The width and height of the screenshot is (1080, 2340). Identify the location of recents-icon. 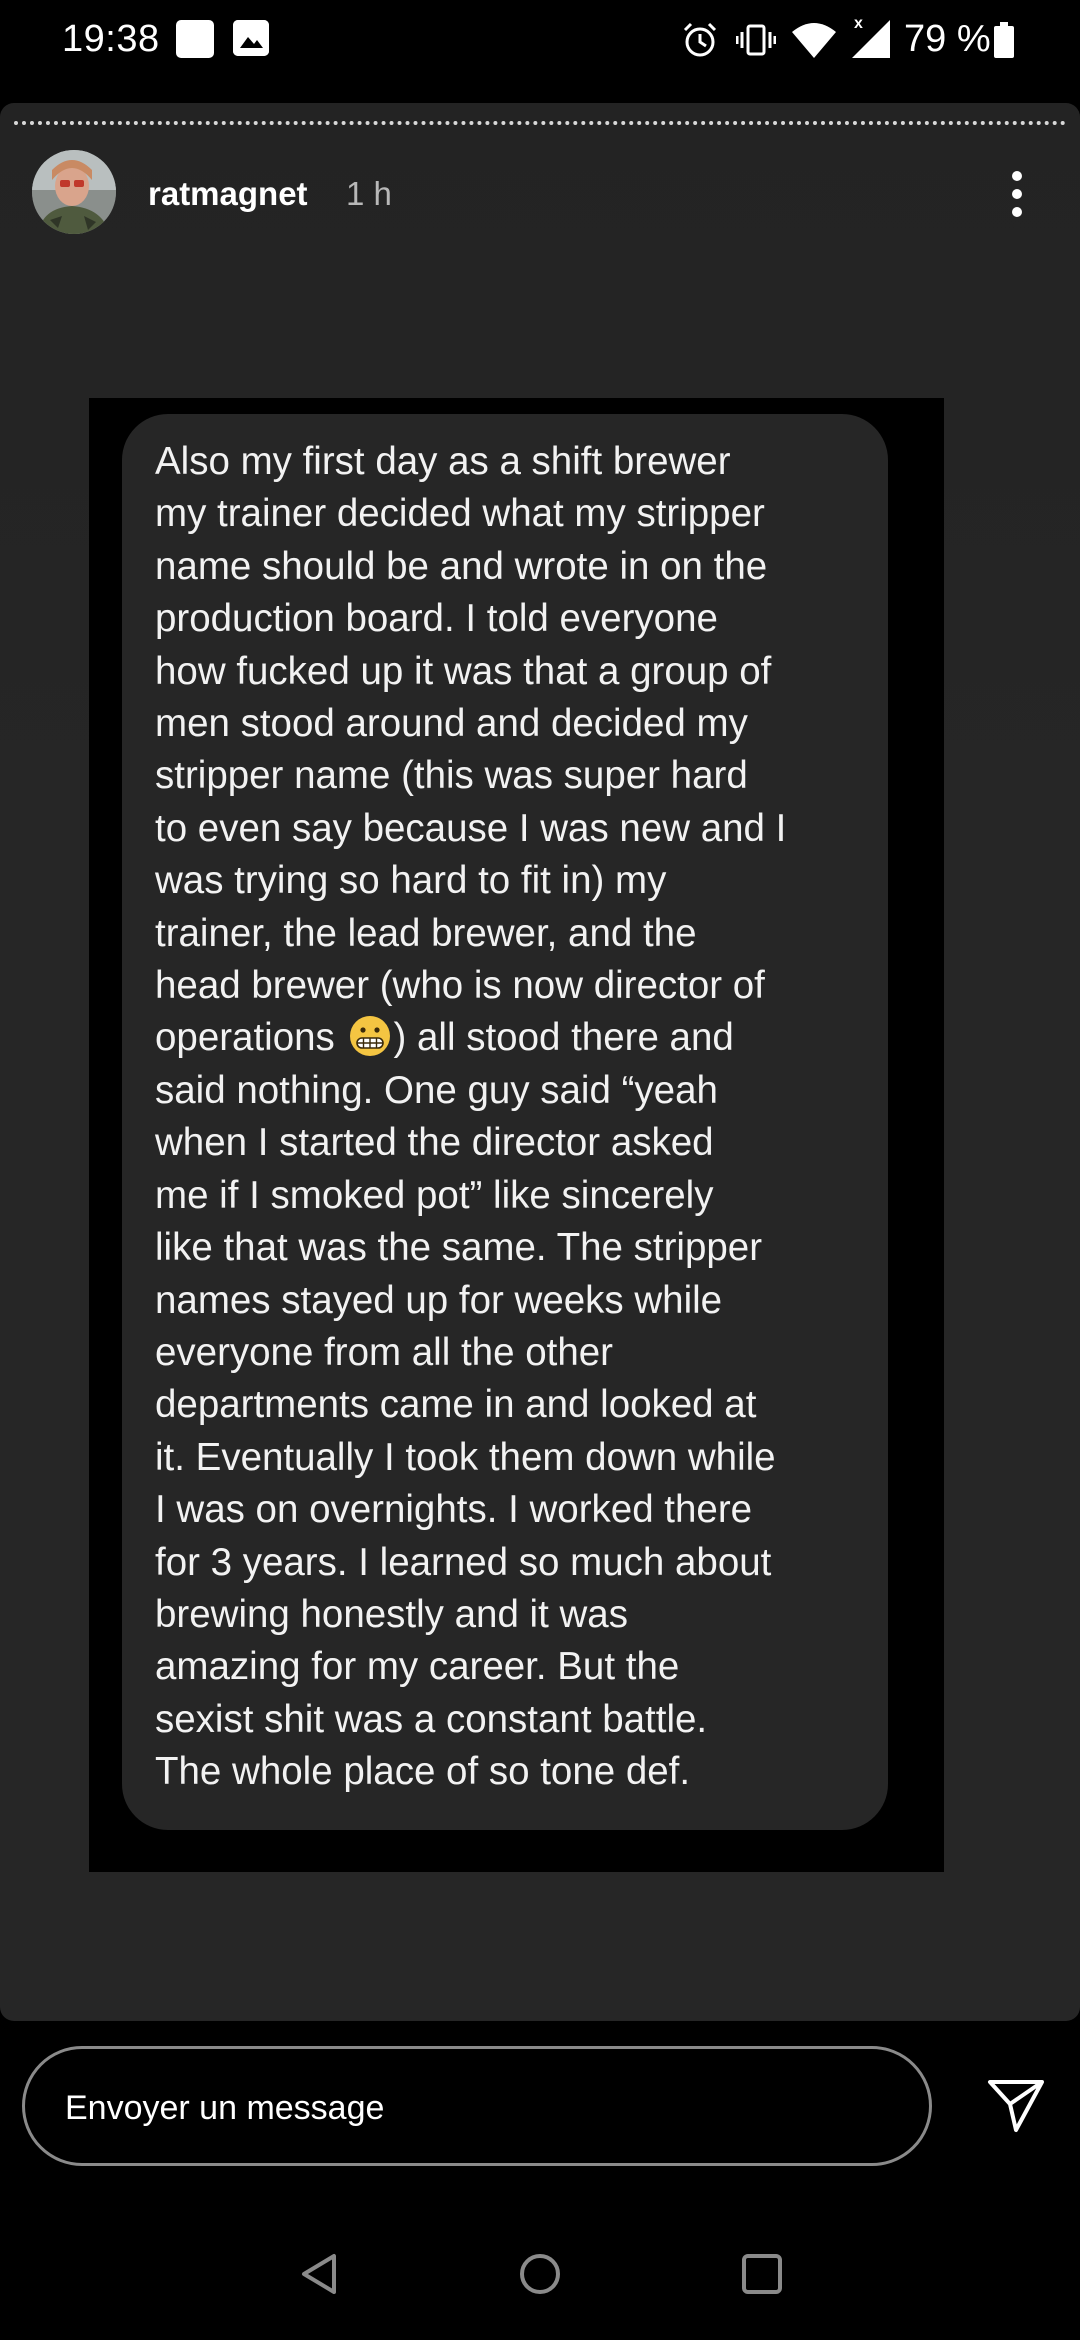
(762, 2276).